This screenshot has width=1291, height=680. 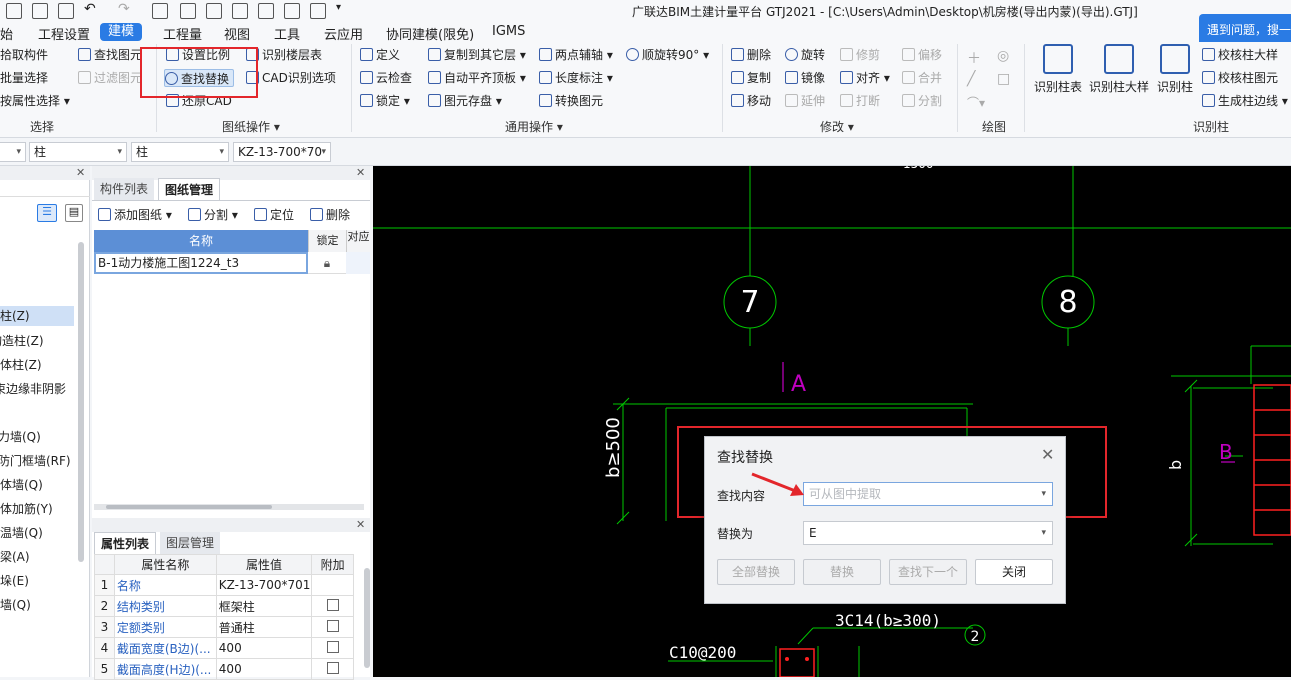 What do you see at coordinates (477, 55) in the screenshot?
I see `copy-to-layer-button: 复制到其它层 ▾` at bounding box center [477, 55].